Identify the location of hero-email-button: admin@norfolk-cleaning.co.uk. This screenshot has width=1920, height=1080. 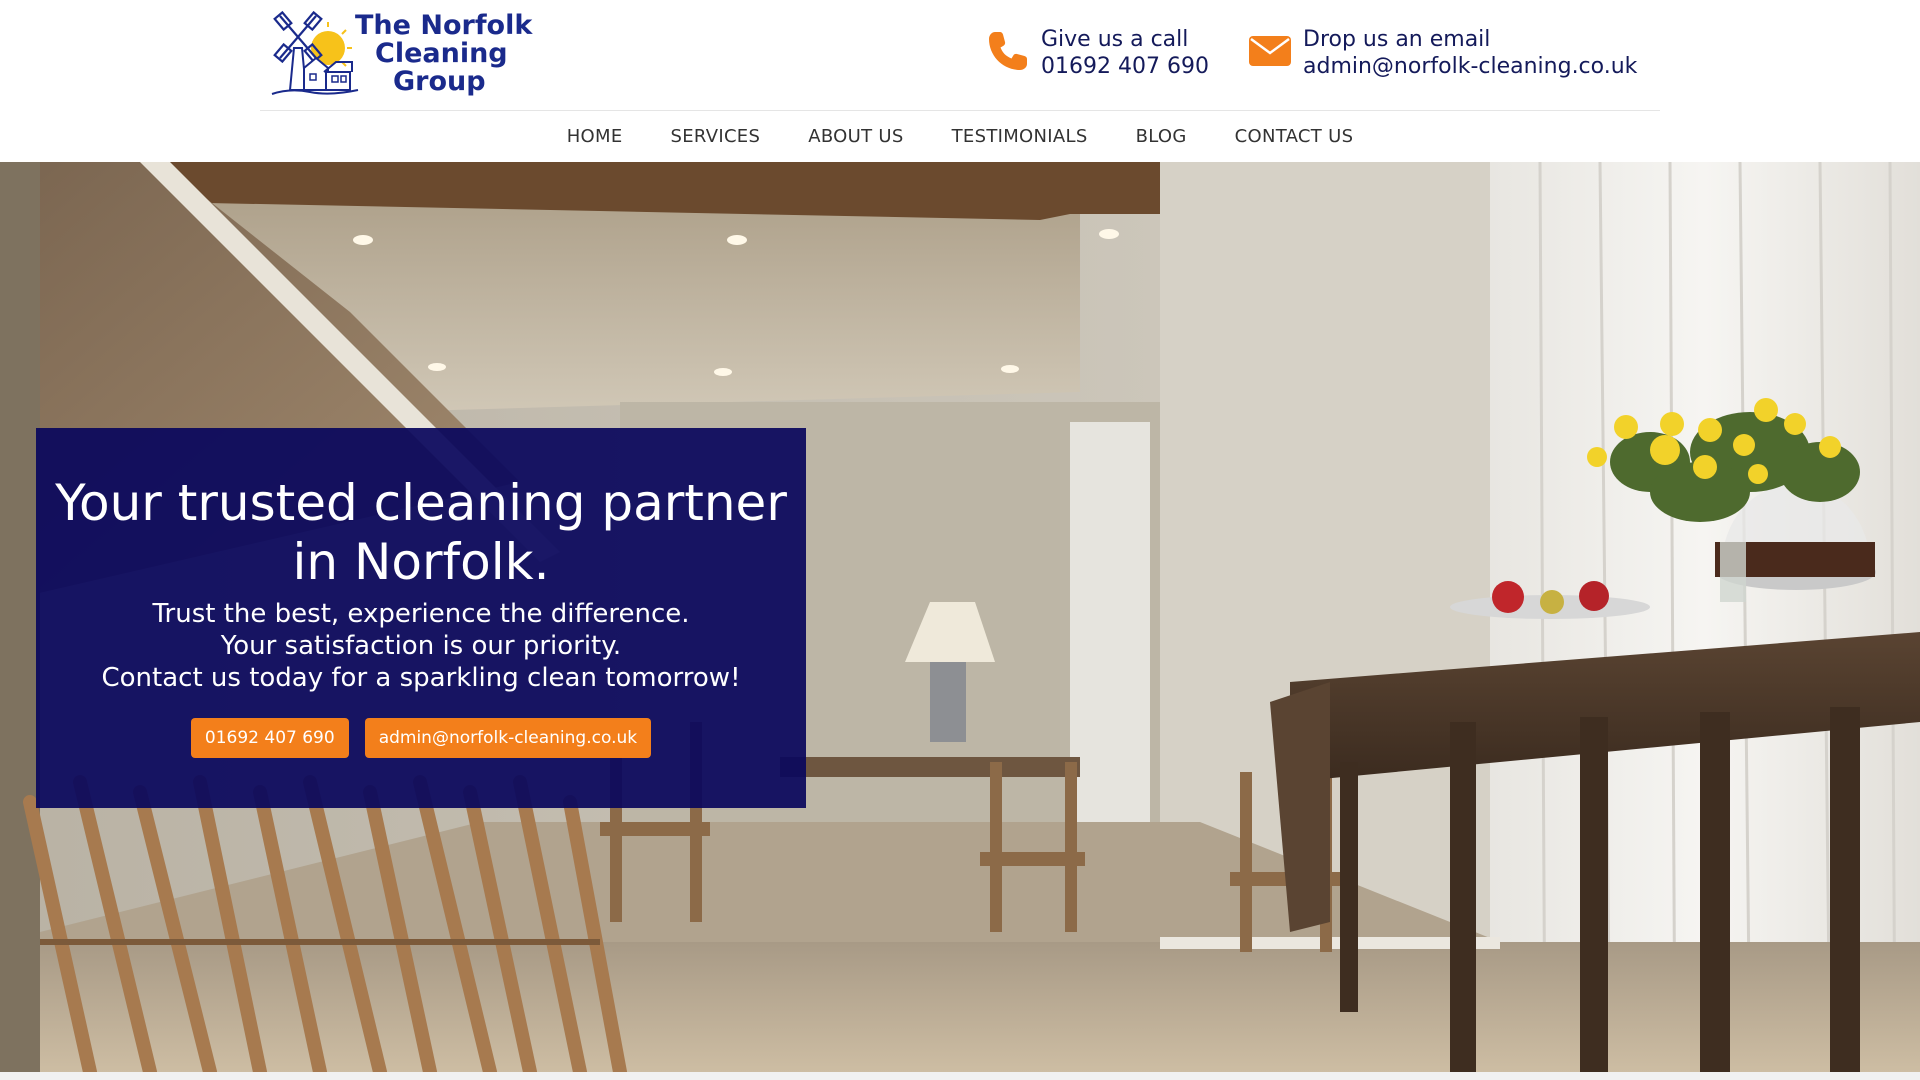
(508, 738).